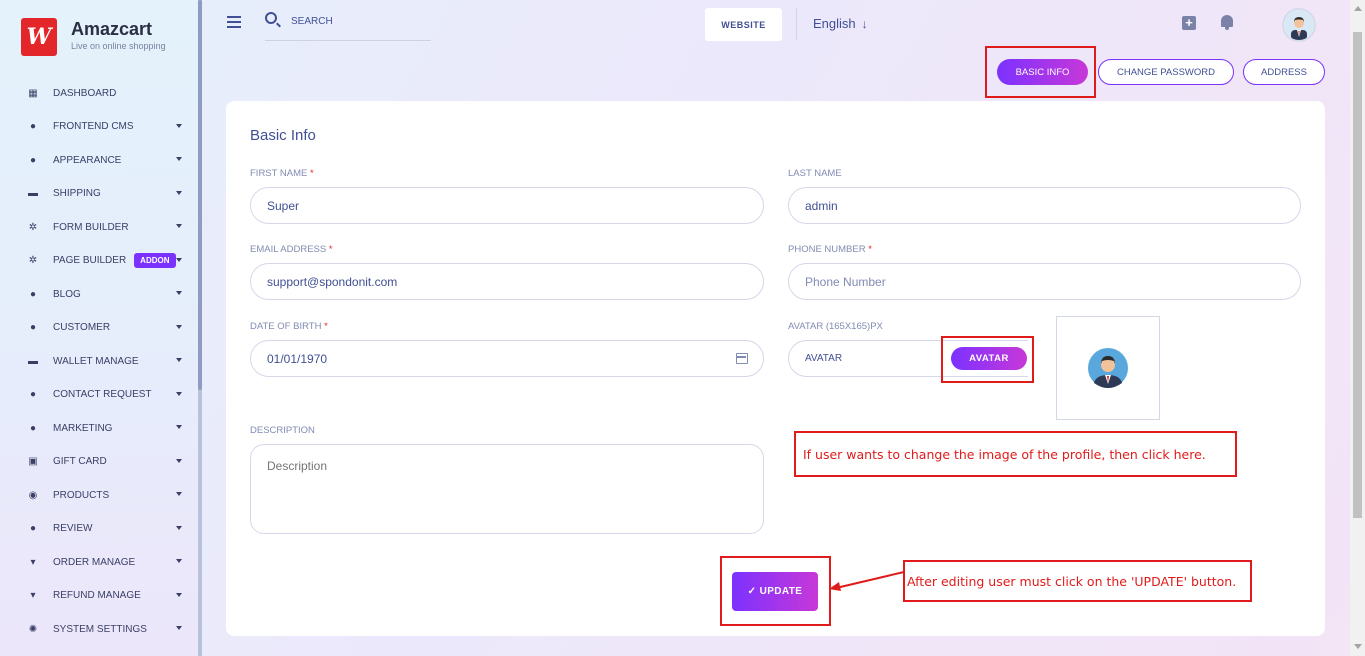 This screenshot has width=1365, height=656. I want to click on sidebar-item-label: PAGE BUILDER, so click(90, 260).